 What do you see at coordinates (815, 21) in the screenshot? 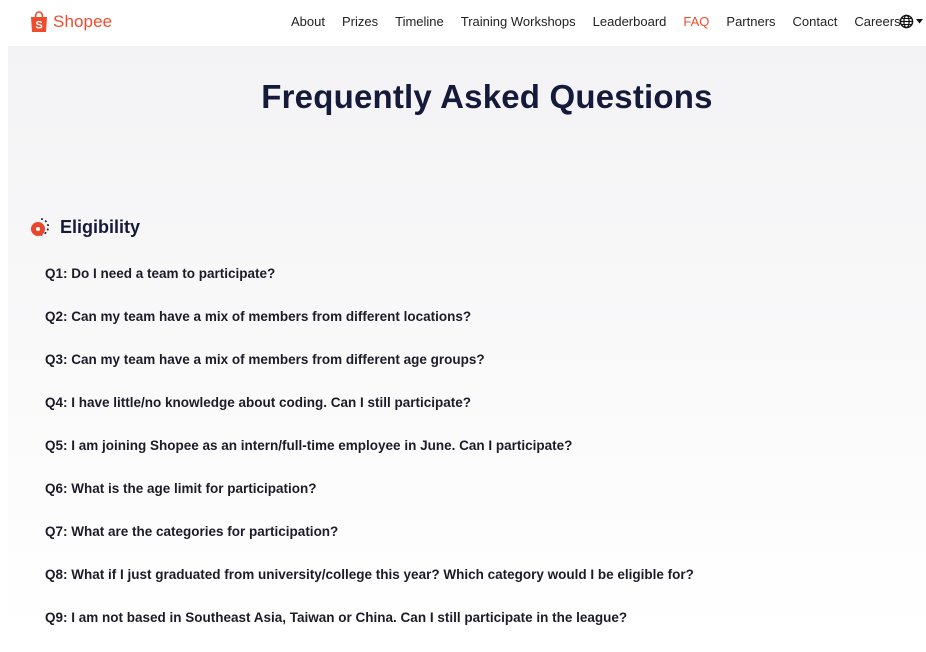
I see `nav-contact: Contact` at bounding box center [815, 21].